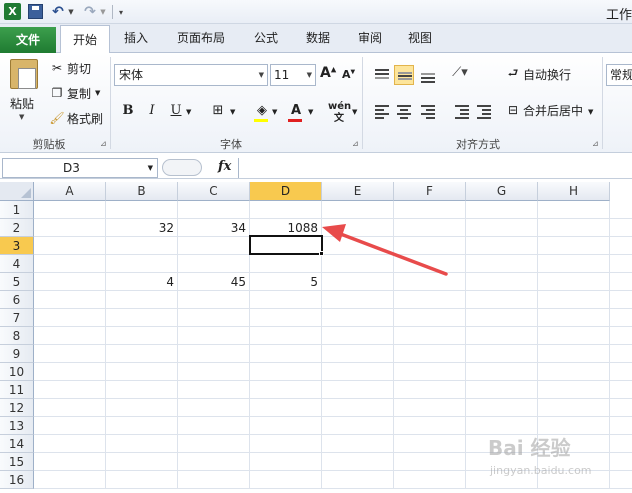 This screenshot has width=632, height=493. I want to click on column-header-c: C, so click(214, 191).